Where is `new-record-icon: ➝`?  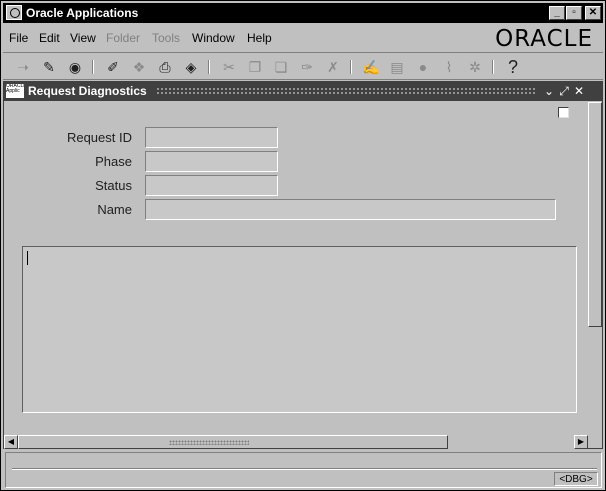 new-record-icon: ➝ is located at coordinates (23, 67).